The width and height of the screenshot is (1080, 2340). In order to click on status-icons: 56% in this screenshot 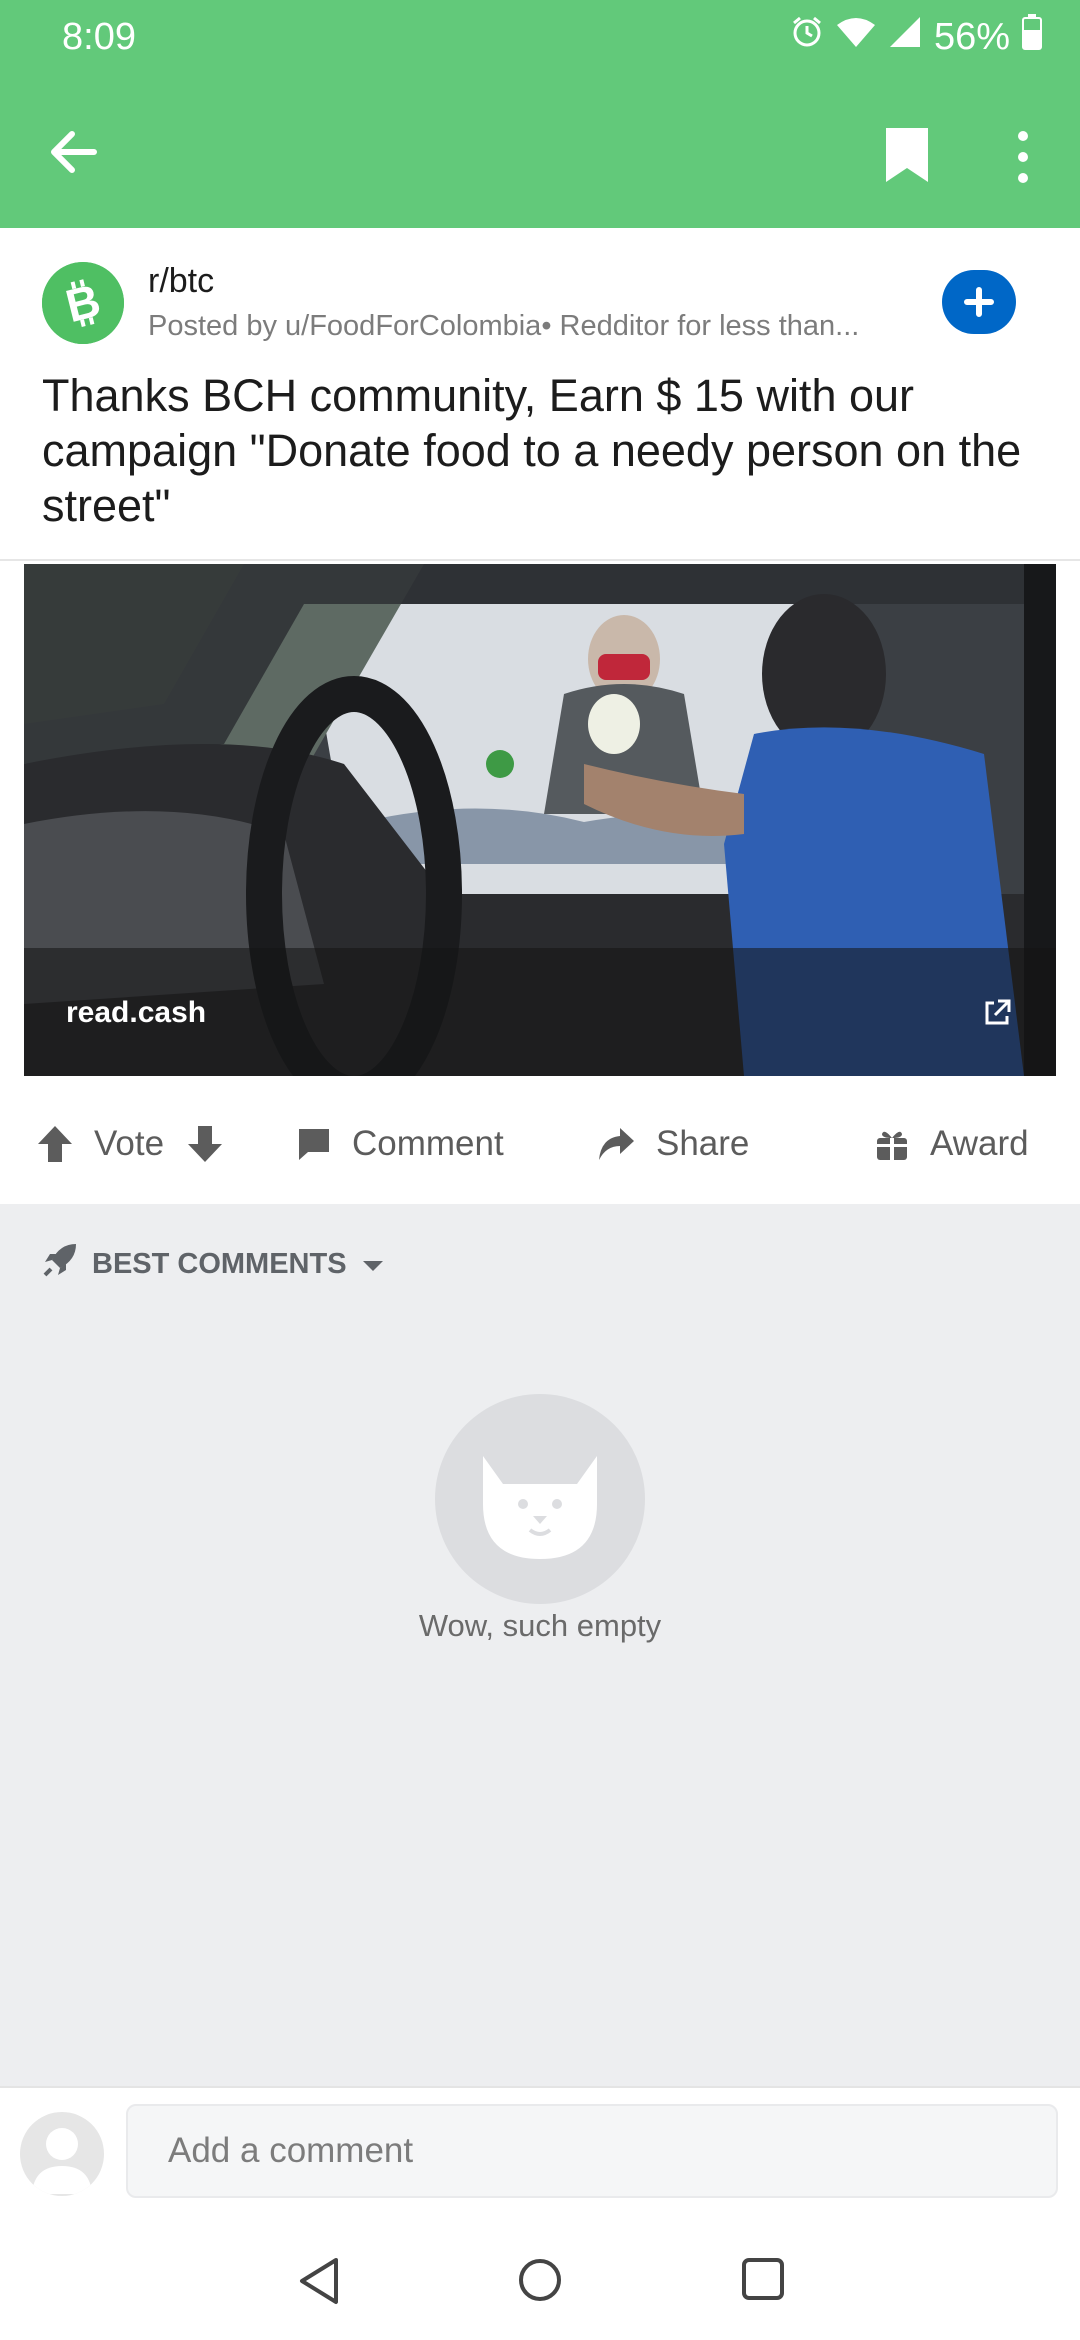, I will do `click(916, 37)`.